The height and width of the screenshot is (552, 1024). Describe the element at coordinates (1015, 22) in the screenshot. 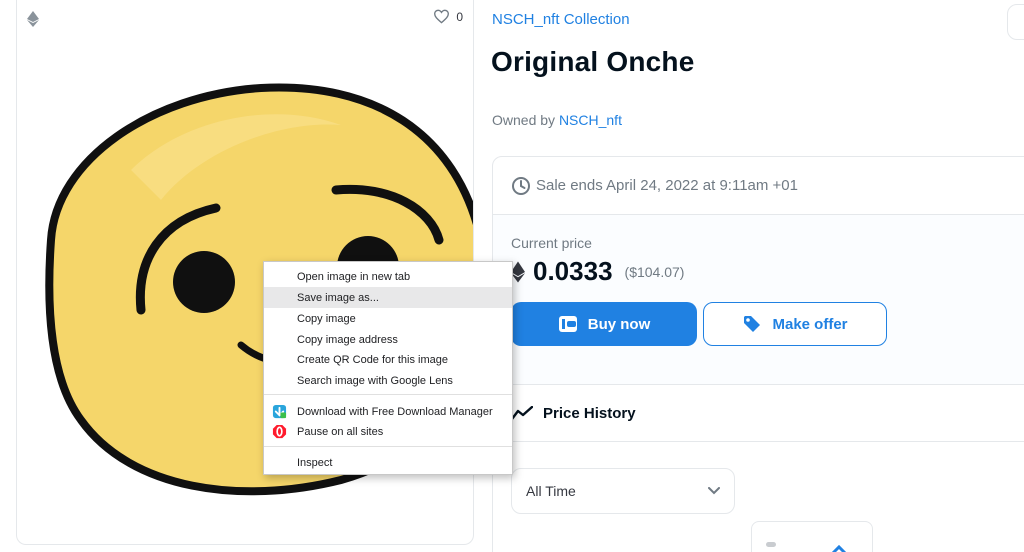

I see `more-options-button` at that location.